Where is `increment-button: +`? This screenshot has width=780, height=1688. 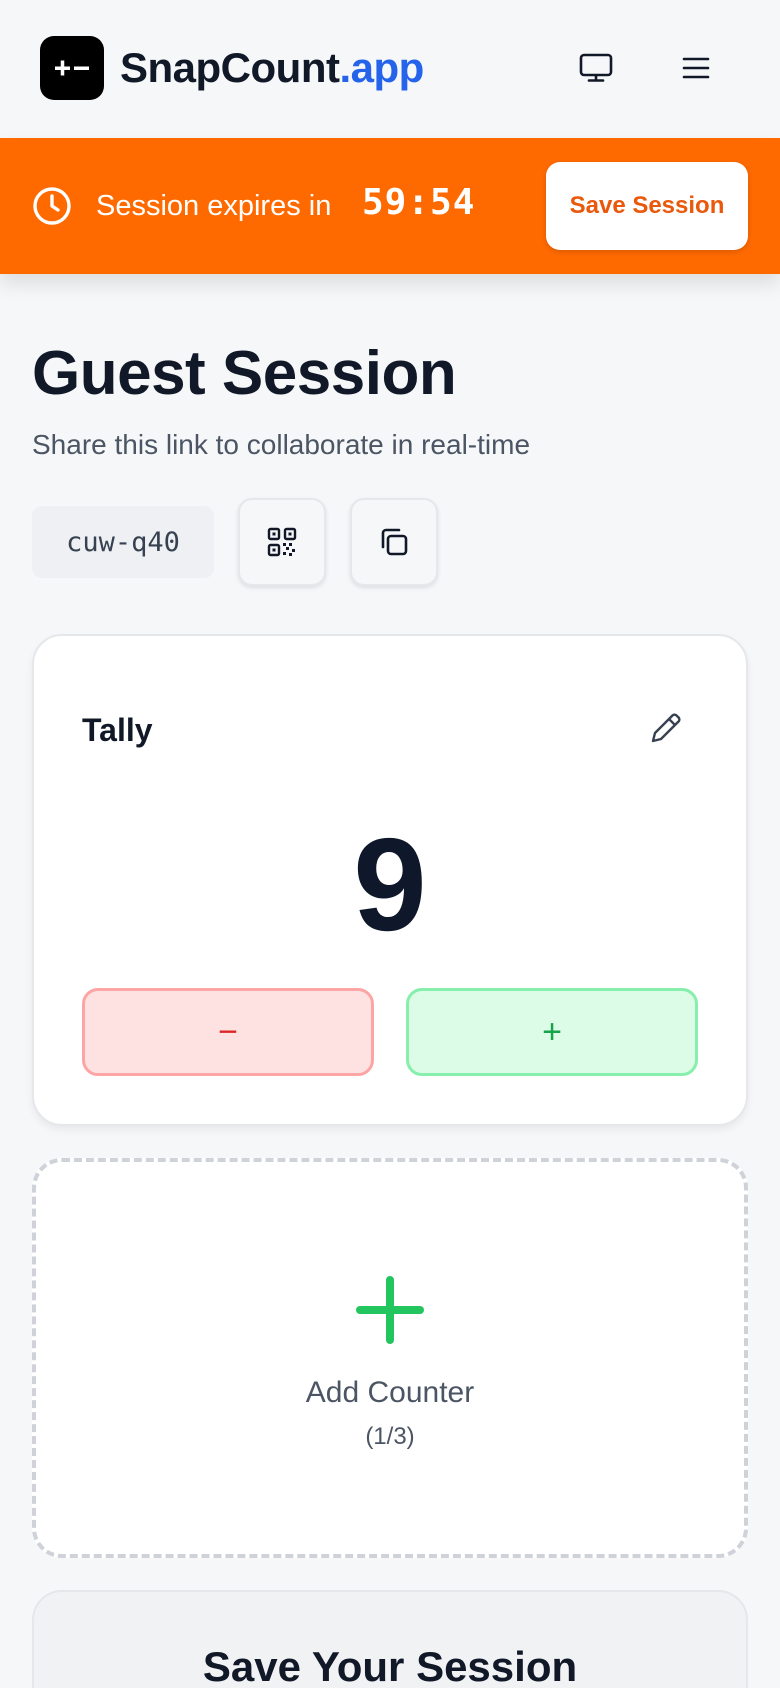 increment-button: + is located at coordinates (552, 1032).